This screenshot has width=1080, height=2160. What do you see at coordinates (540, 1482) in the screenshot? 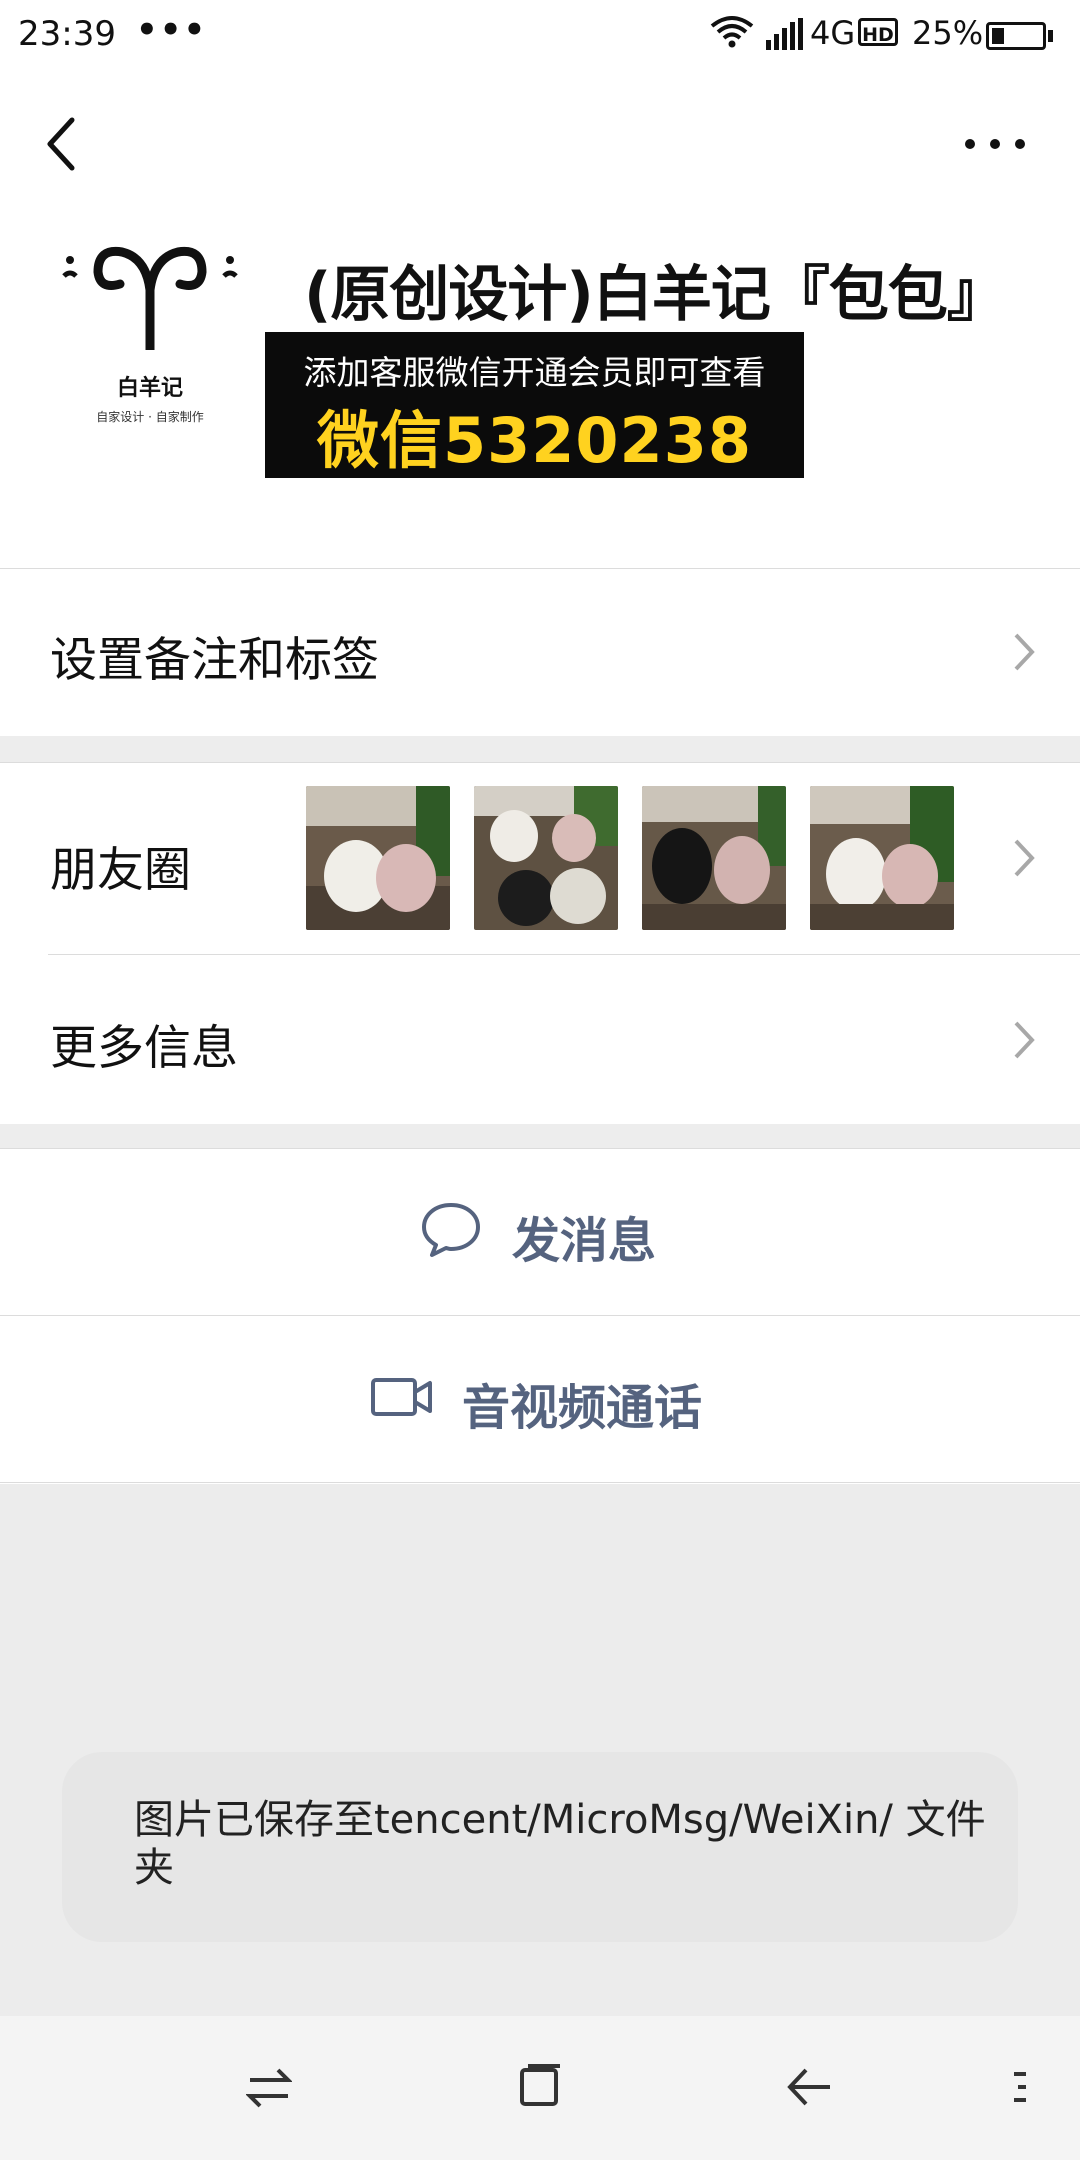
I see `divider` at bounding box center [540, 1482].